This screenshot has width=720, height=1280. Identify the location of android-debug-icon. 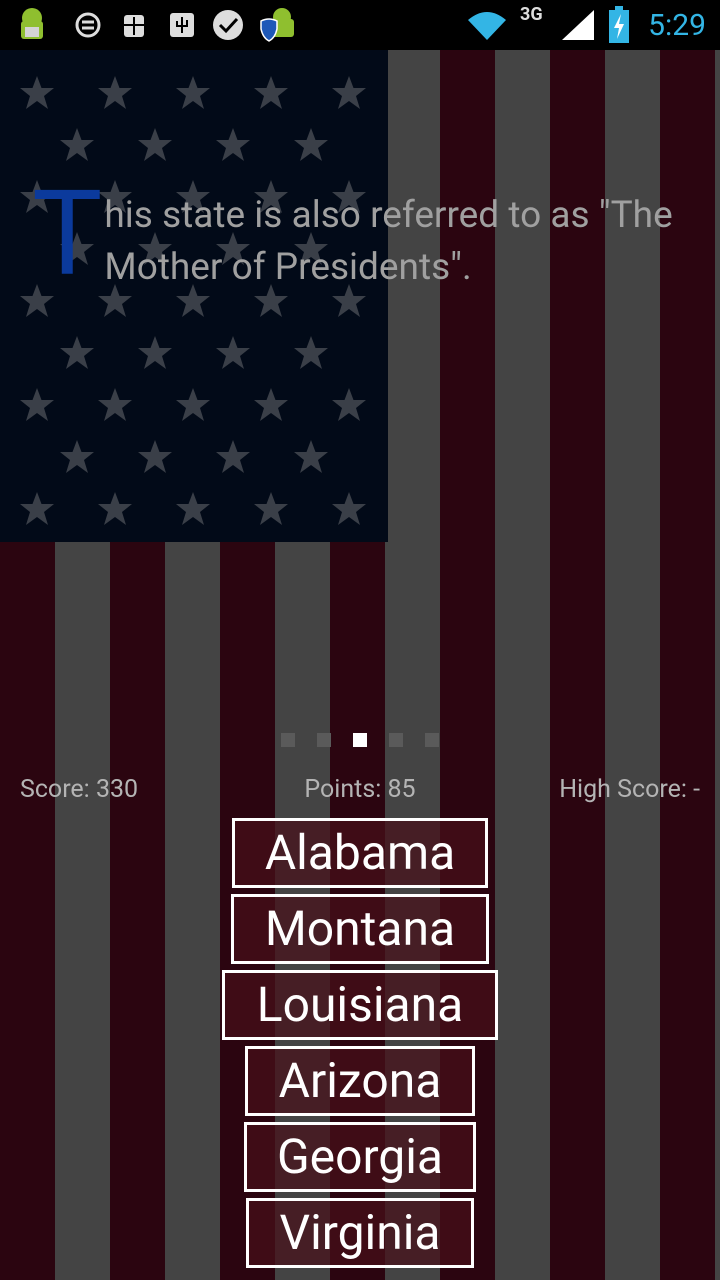
(32, 23).